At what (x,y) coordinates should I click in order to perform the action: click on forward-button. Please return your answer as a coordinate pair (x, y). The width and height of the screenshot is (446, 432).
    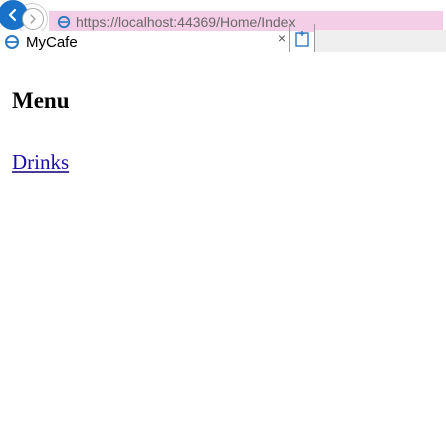
    Looking at the image, I should click on (33, 19).